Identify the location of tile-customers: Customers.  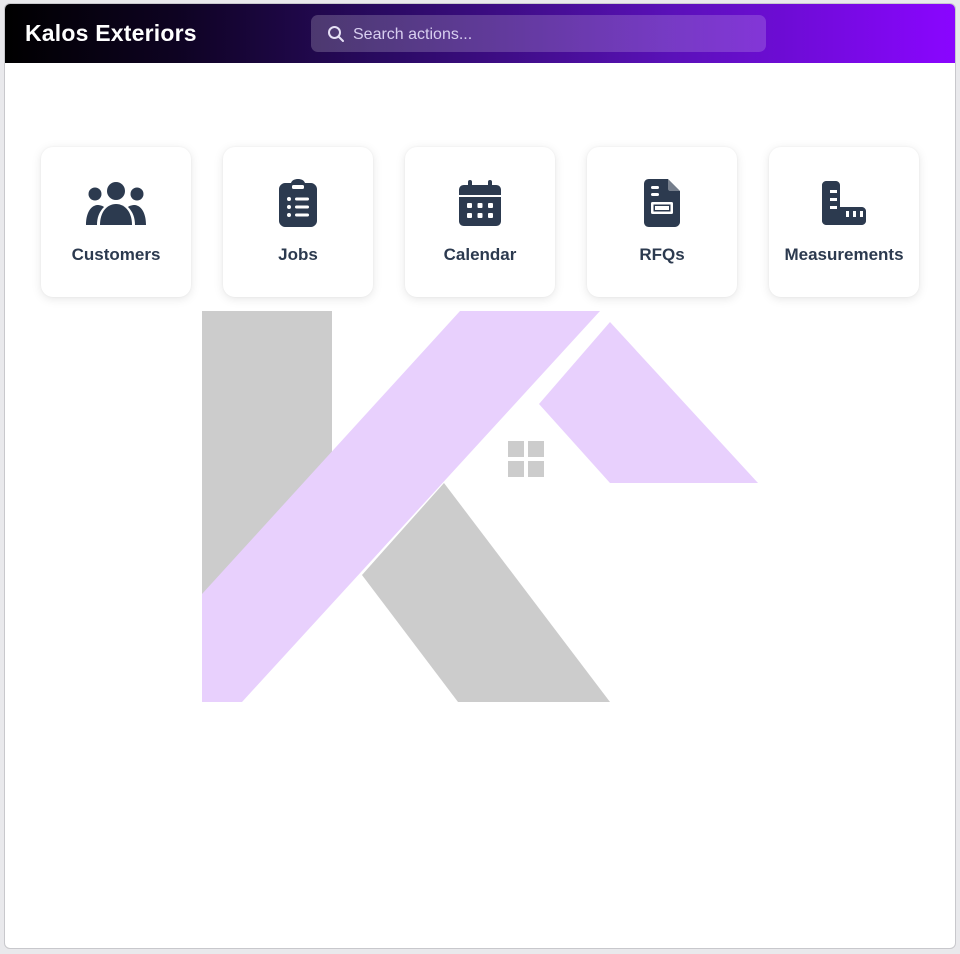
(116, 222).